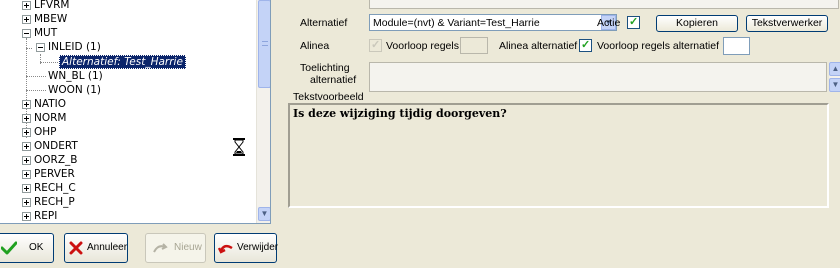 The image size is (840, 268). Describe the element at coordinates (128, 19) in the screenshot. I see `tree-item-mbew: MBEW` at that location.